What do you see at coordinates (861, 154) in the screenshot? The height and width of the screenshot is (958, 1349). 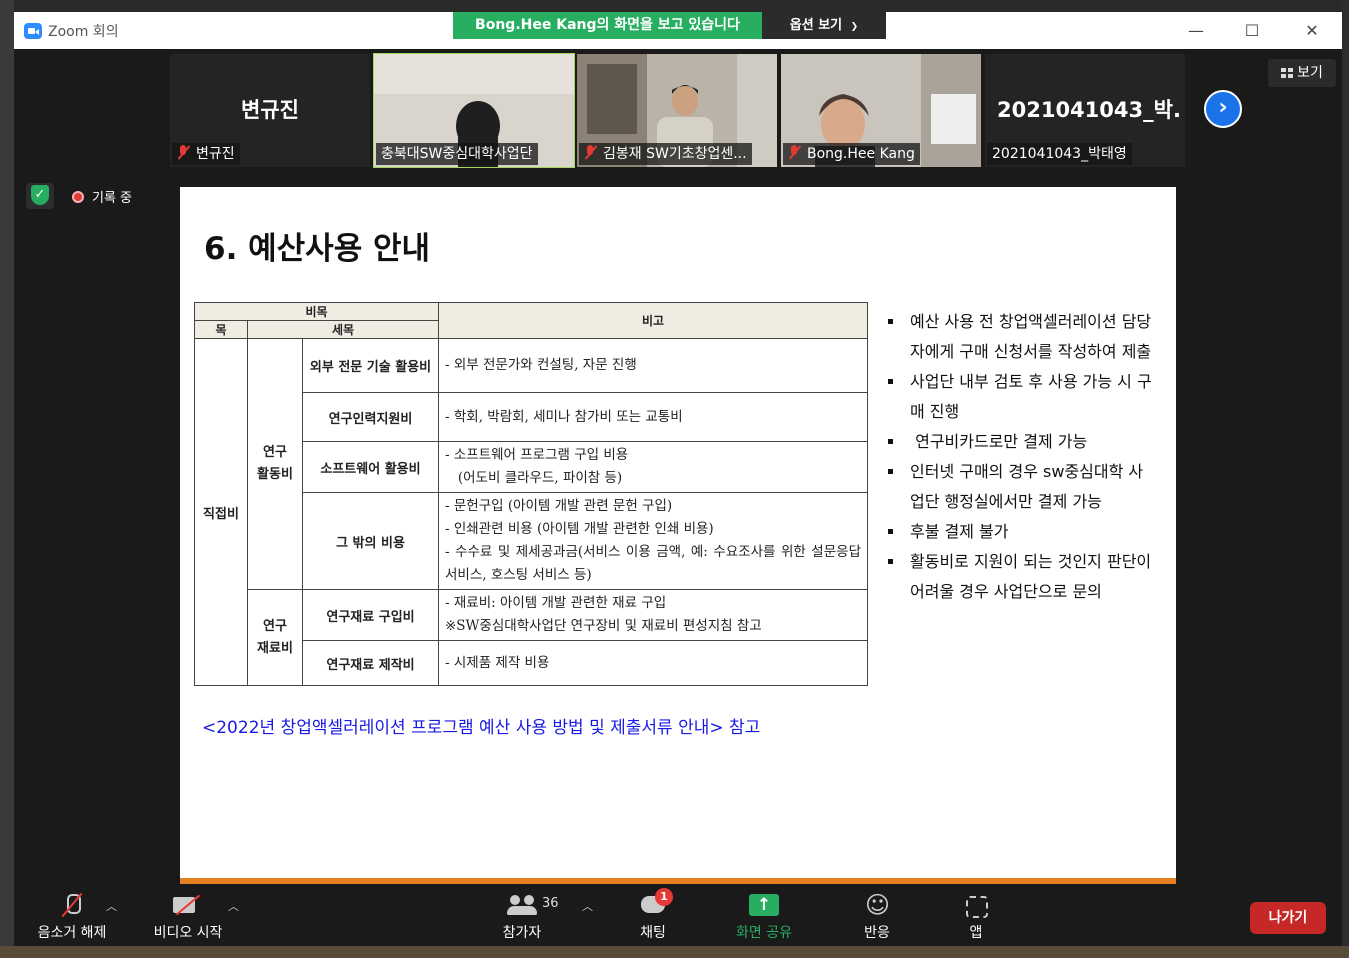 I see `participant-name: Bong.Hee Kang` at bounding box center [861, 154].